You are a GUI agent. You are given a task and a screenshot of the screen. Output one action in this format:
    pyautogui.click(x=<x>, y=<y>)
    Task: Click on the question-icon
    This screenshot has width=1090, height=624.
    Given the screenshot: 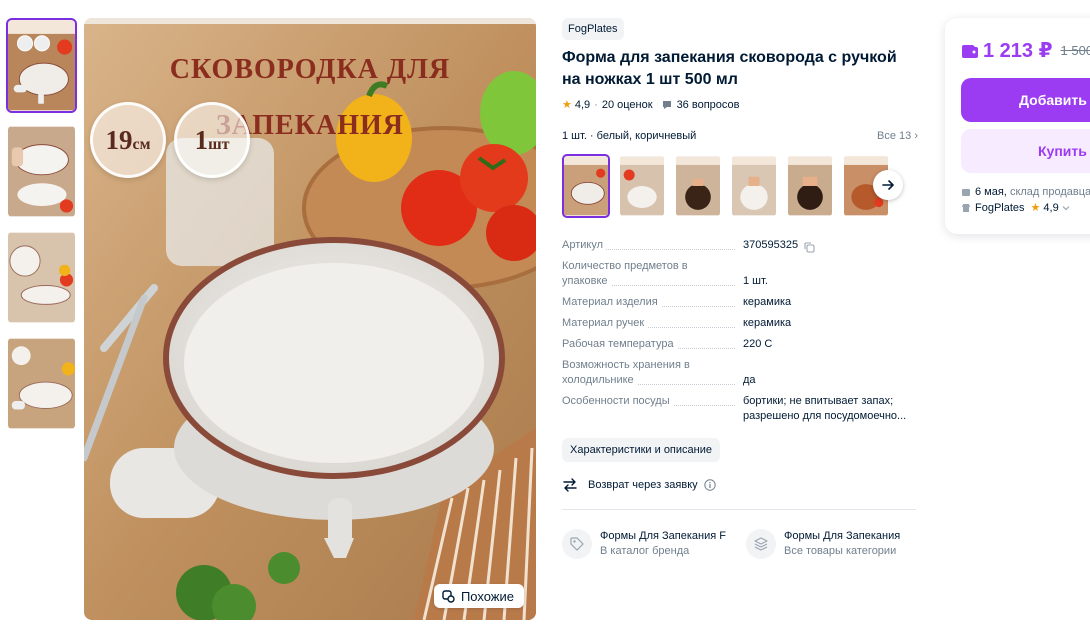 What is the action you would take?
    pyautogui.click(x=666, y=104)
    